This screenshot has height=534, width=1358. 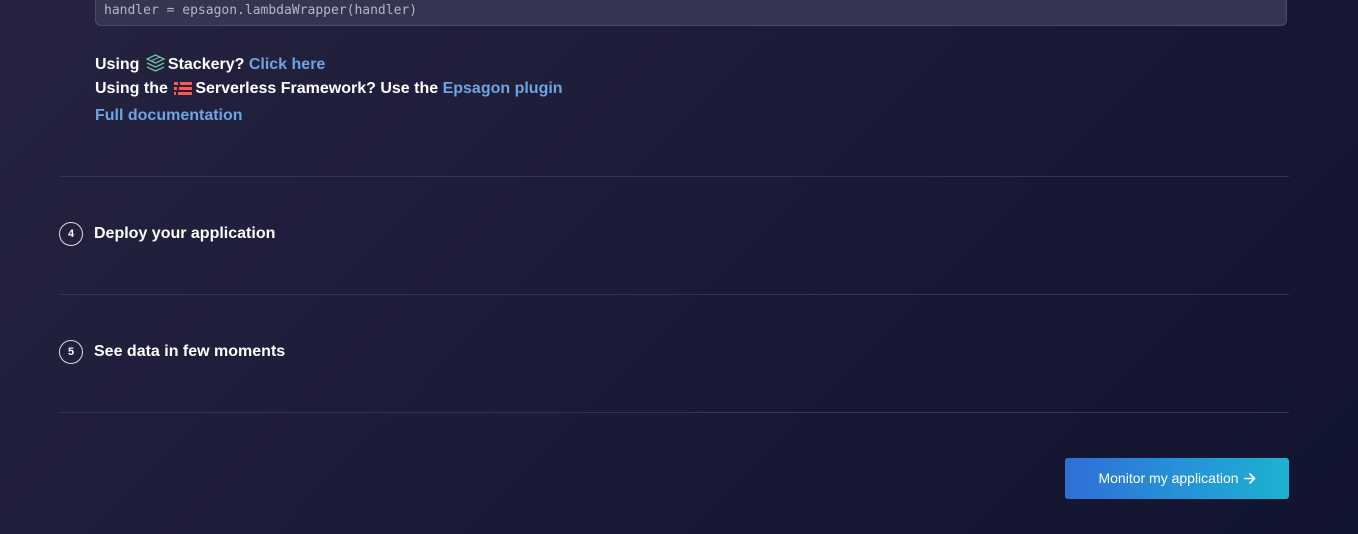 I want to click on step-number-badge: 4, so click(x=71, y=234).